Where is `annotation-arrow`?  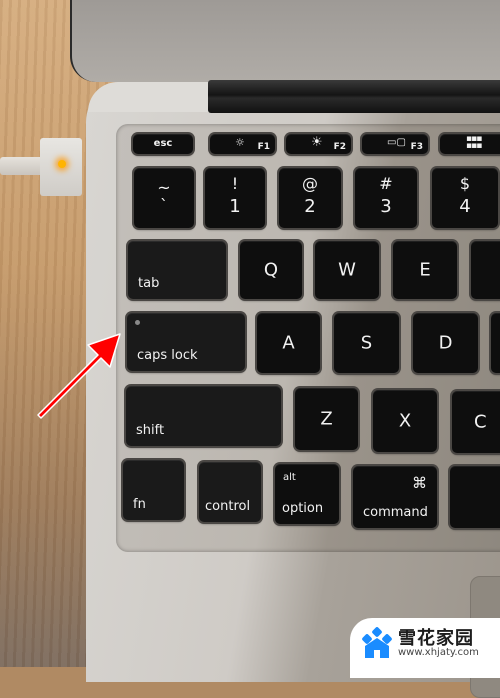 annotation-arrow is located at coordinates (79, 376).